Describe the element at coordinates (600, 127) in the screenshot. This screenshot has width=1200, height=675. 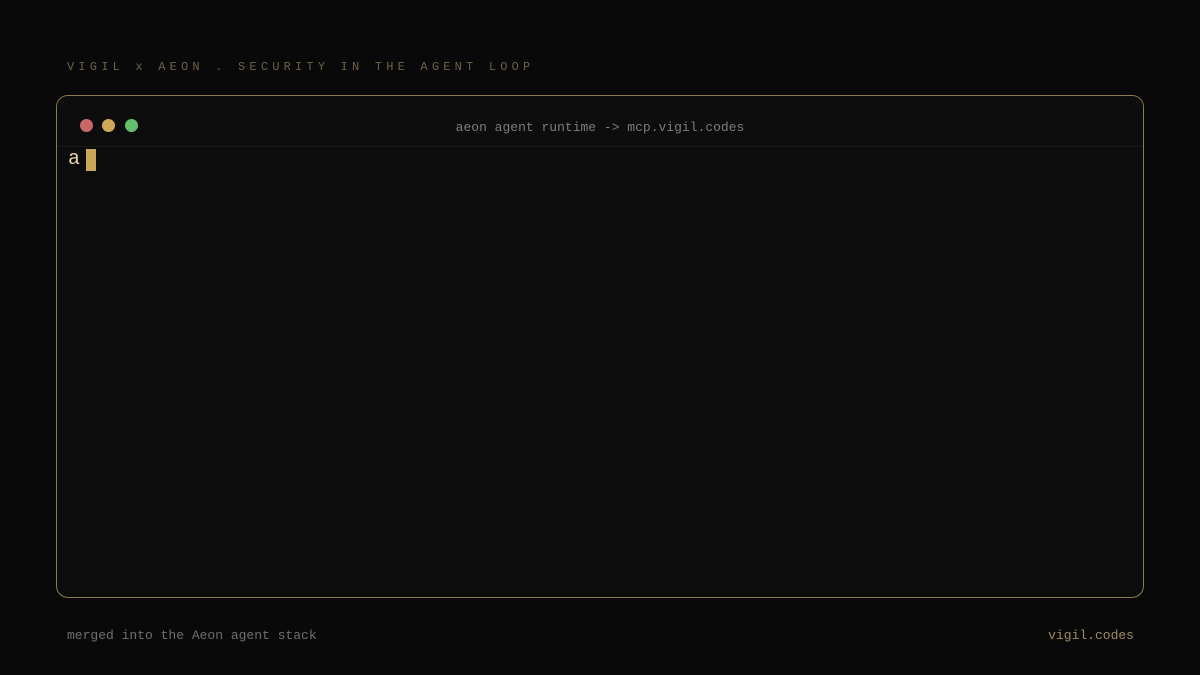
I see `window-title: aeon agent runtime -> mcp.vigil.codes` at that location.